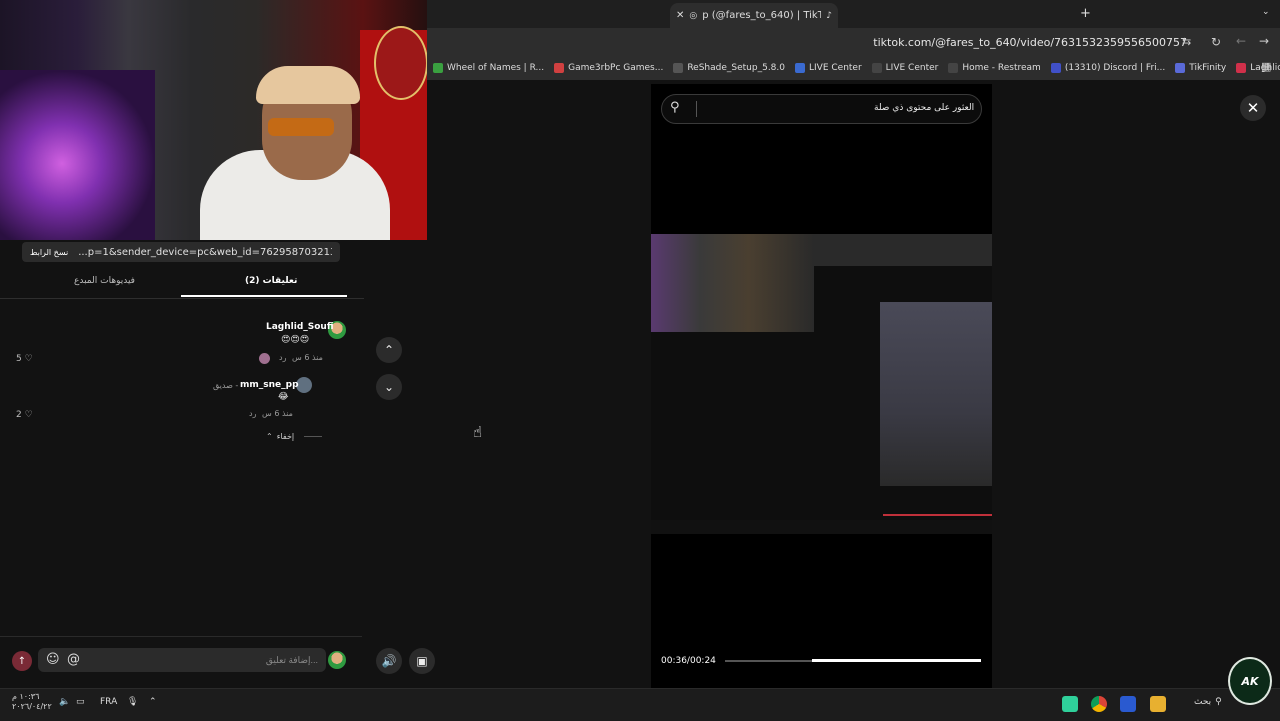 The width and height of the screenshot is (1280, 721). I want to click on close-icon: ✕, so click(1253, 108).